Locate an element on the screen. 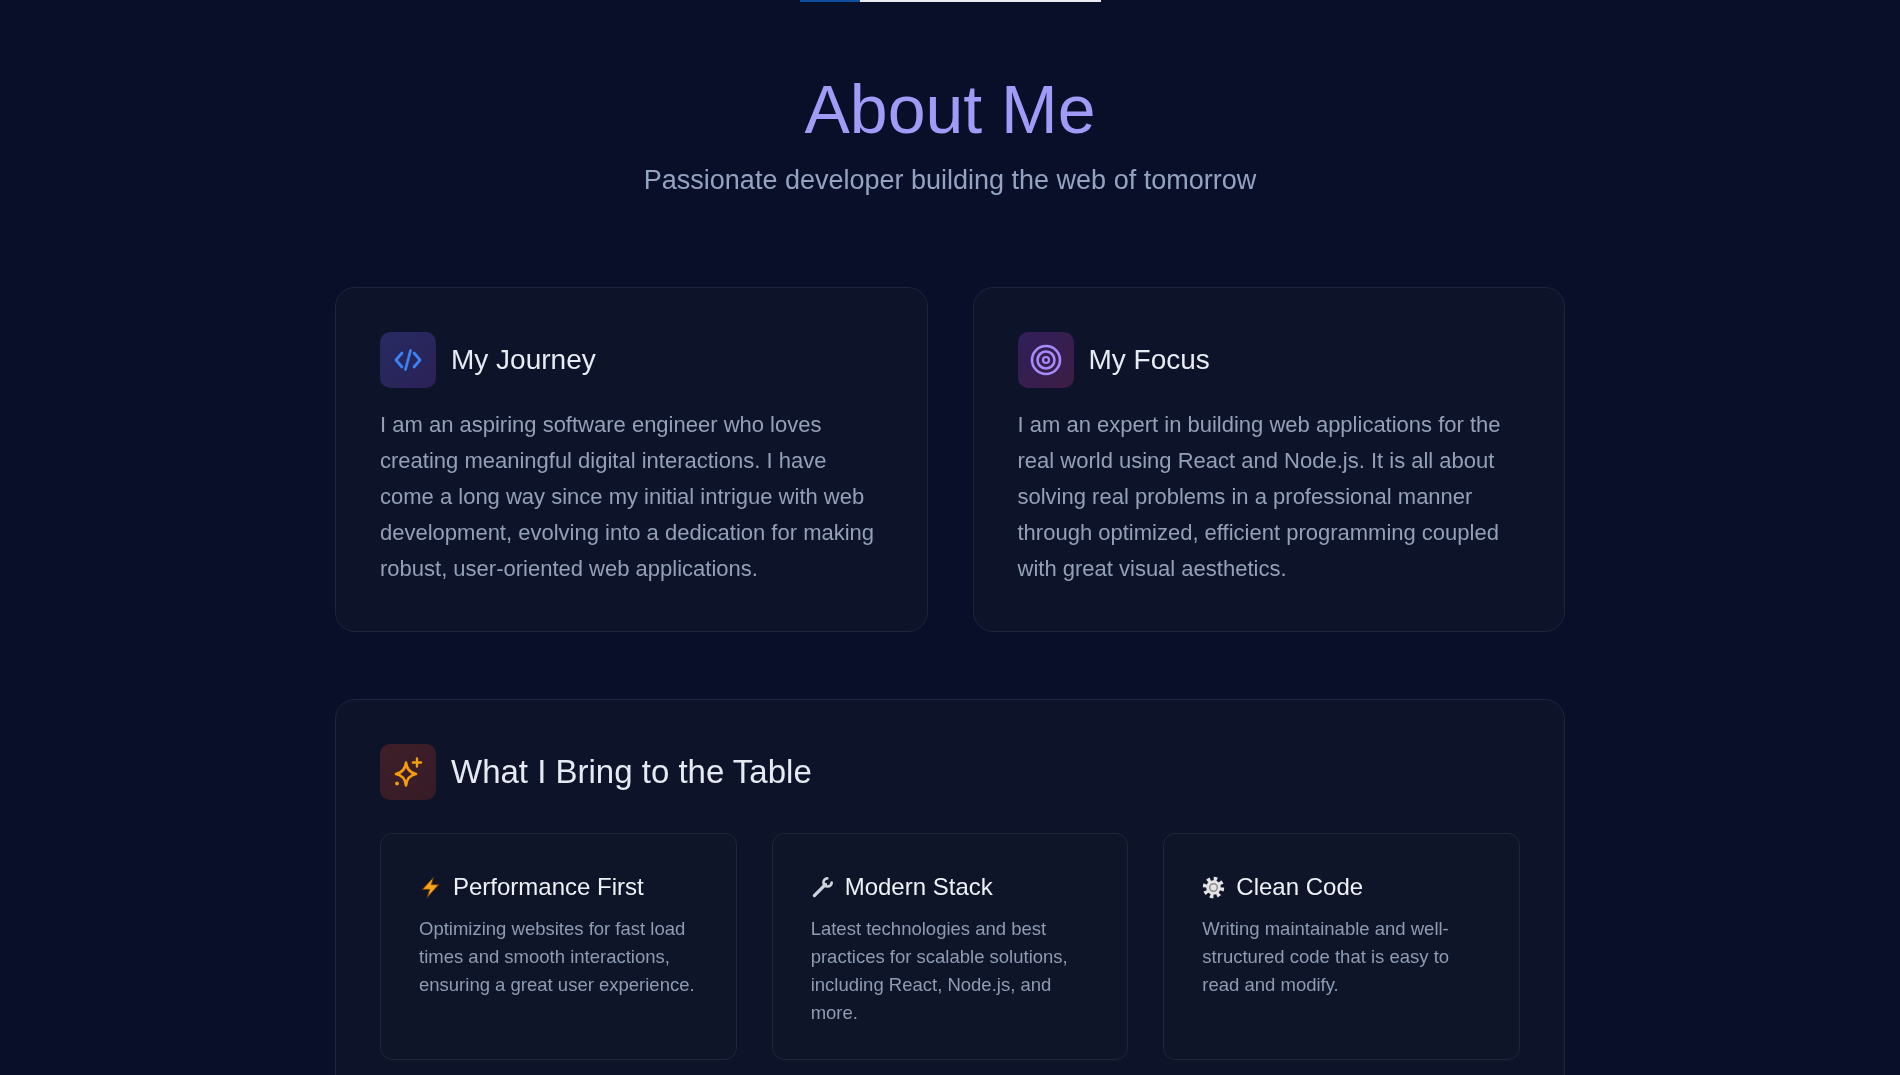  feature-text: Optimizing websites for fast load times and smooth interactions, ensuring a great user experience. is located at coordinates (557, 957).